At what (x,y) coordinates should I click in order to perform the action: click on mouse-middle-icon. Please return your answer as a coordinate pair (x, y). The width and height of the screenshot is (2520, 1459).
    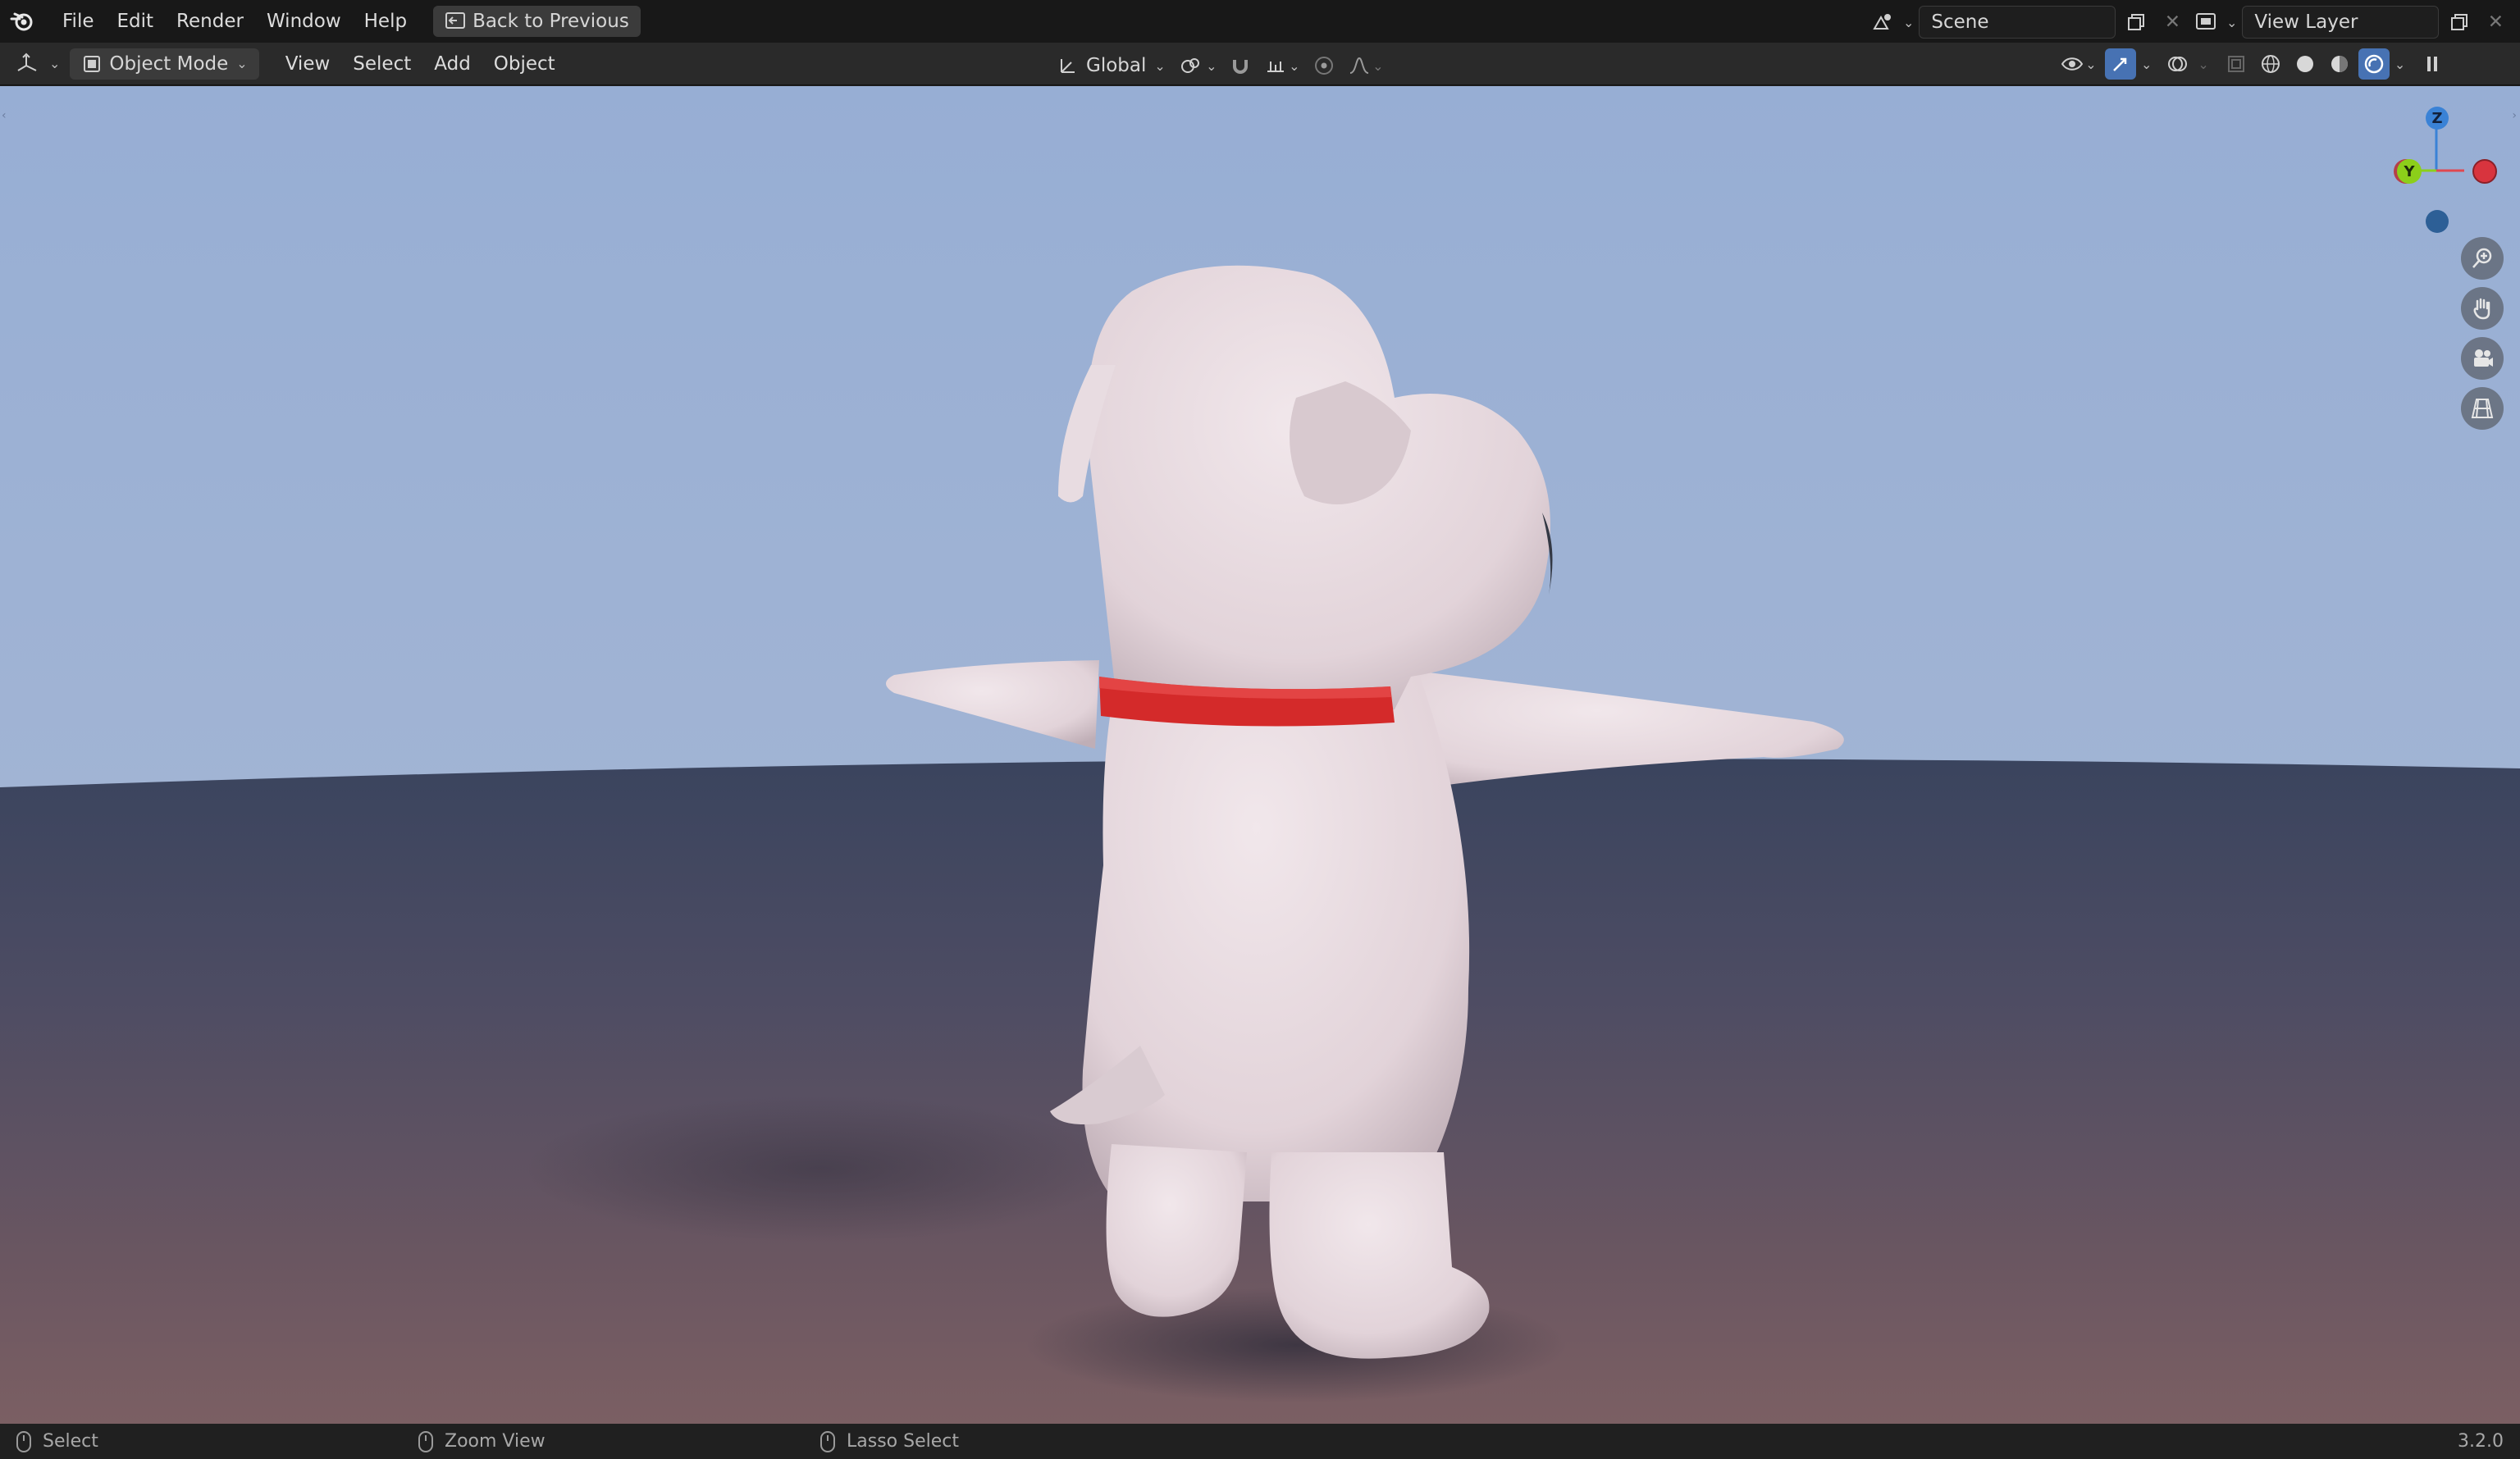
    Looking at the image, I should click on (426, 1441).